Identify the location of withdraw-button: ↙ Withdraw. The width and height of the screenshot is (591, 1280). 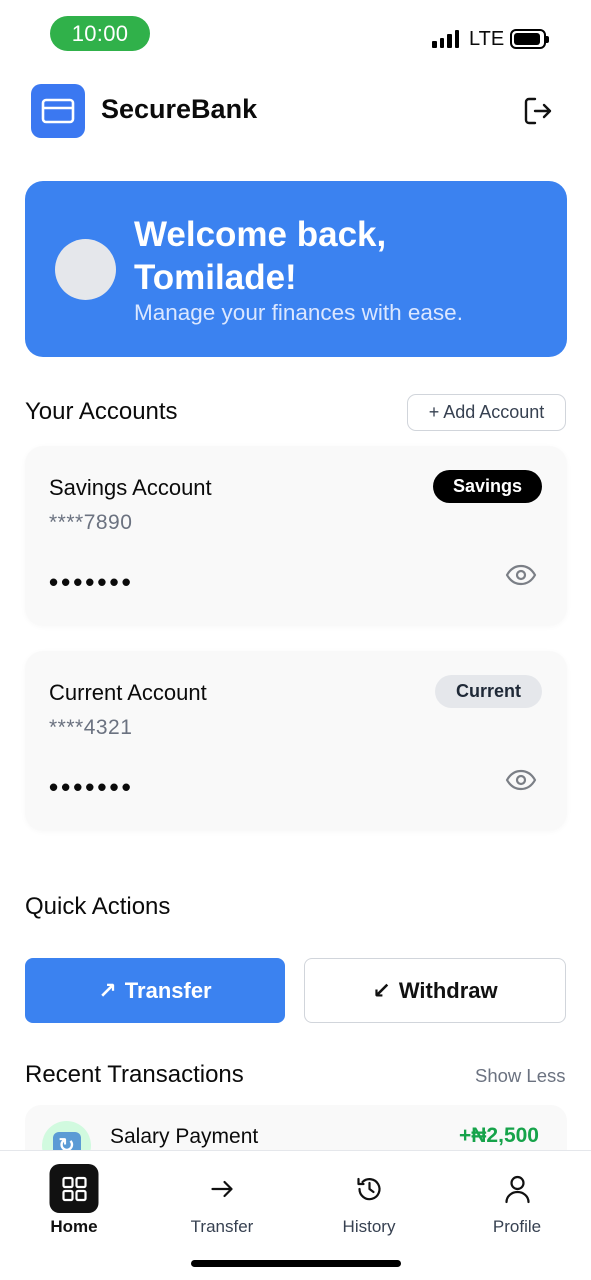
(435, 990).